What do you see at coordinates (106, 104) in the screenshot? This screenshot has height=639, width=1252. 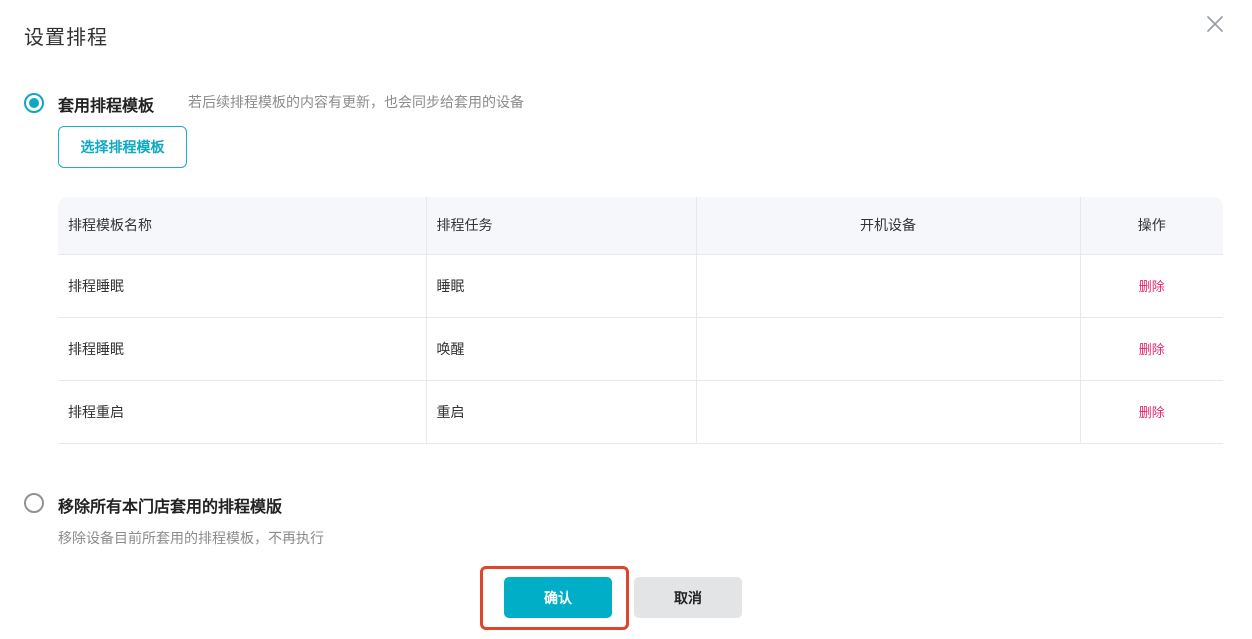 I see `apply-template-label: 套用排程模板` at bounding box center [106, 104].